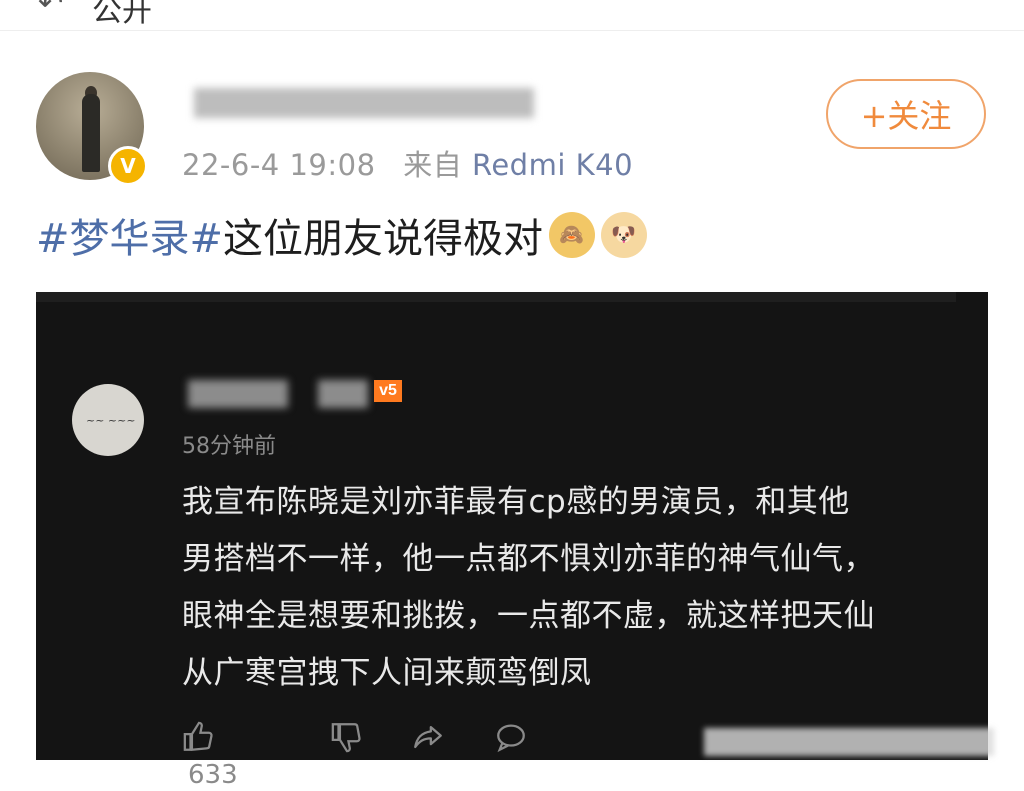 This screenshot has height=791, width=1024. Describe the element at coordinates (198, 736) in the screenshot. I see `thumbs-up-icon` at that location.